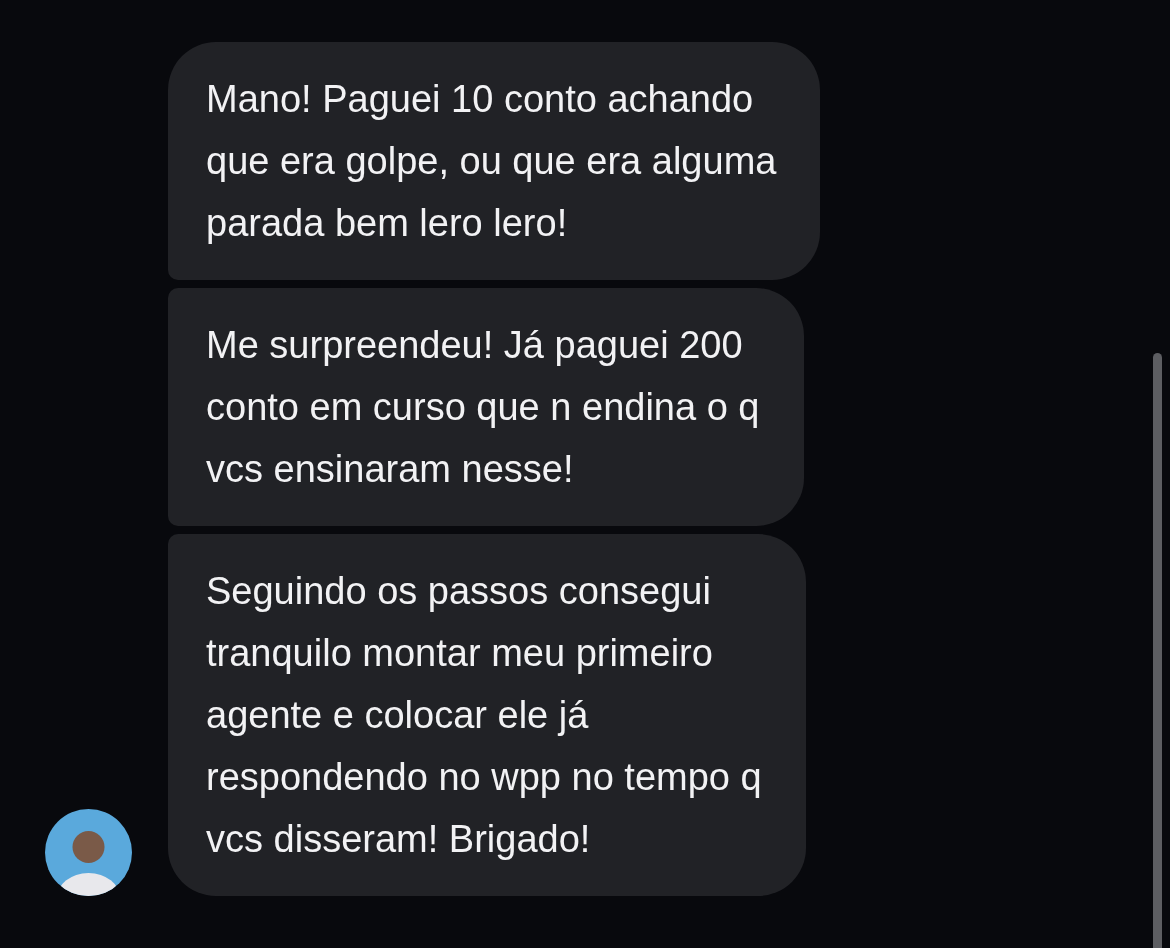 This screenshot has width=1170, height=948. I want to click on message-text: Mano! Paguei 10 conto achando que era golpe, ou que era alguma parada bem lero lero!, so click(491, 161).